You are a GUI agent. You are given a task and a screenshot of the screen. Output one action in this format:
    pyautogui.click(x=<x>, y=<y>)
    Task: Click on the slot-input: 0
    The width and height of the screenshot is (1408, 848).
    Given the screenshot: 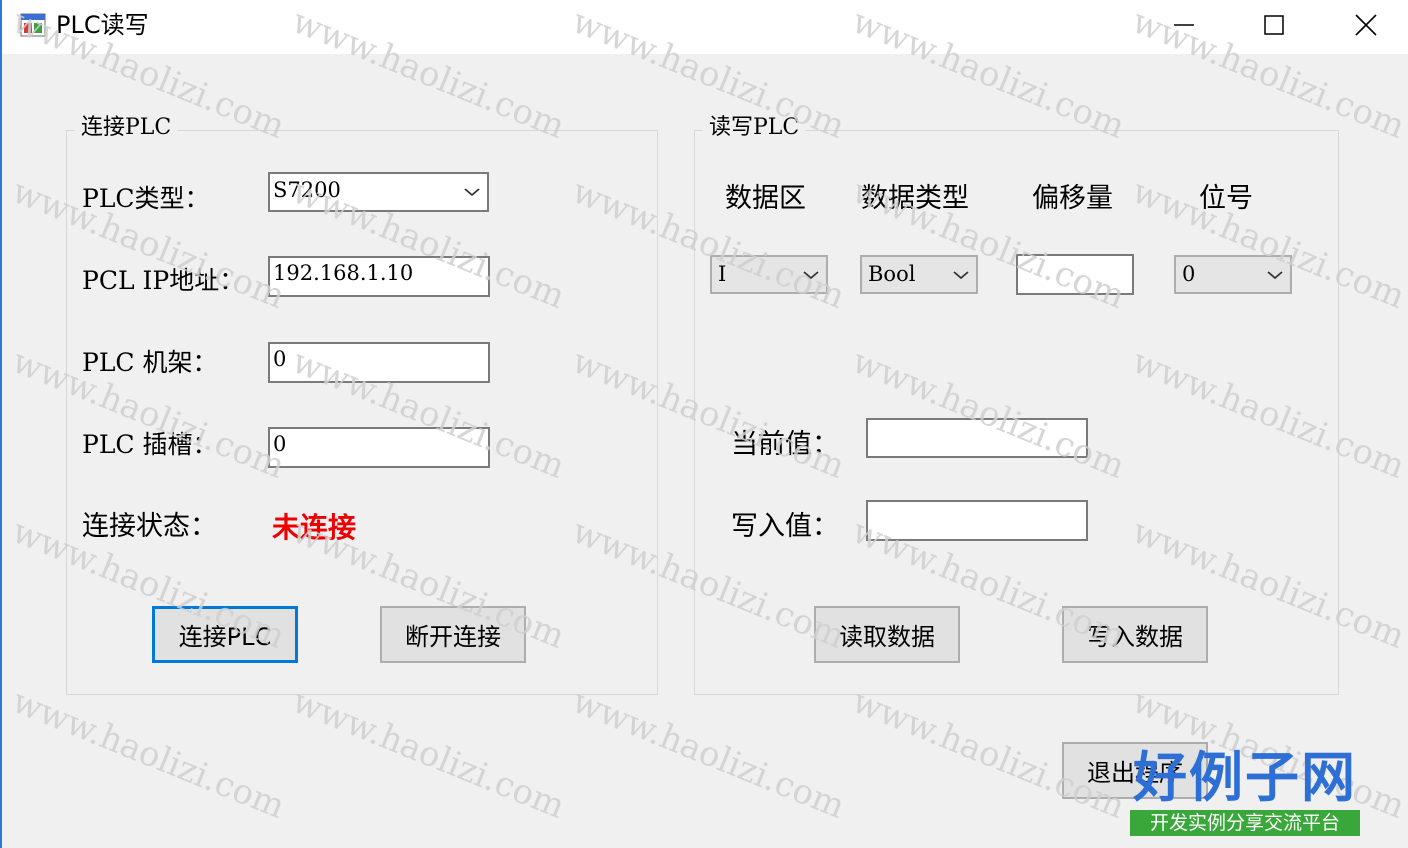 What is the action you would take?
    pyautogui.click(x=379, y=447)
    